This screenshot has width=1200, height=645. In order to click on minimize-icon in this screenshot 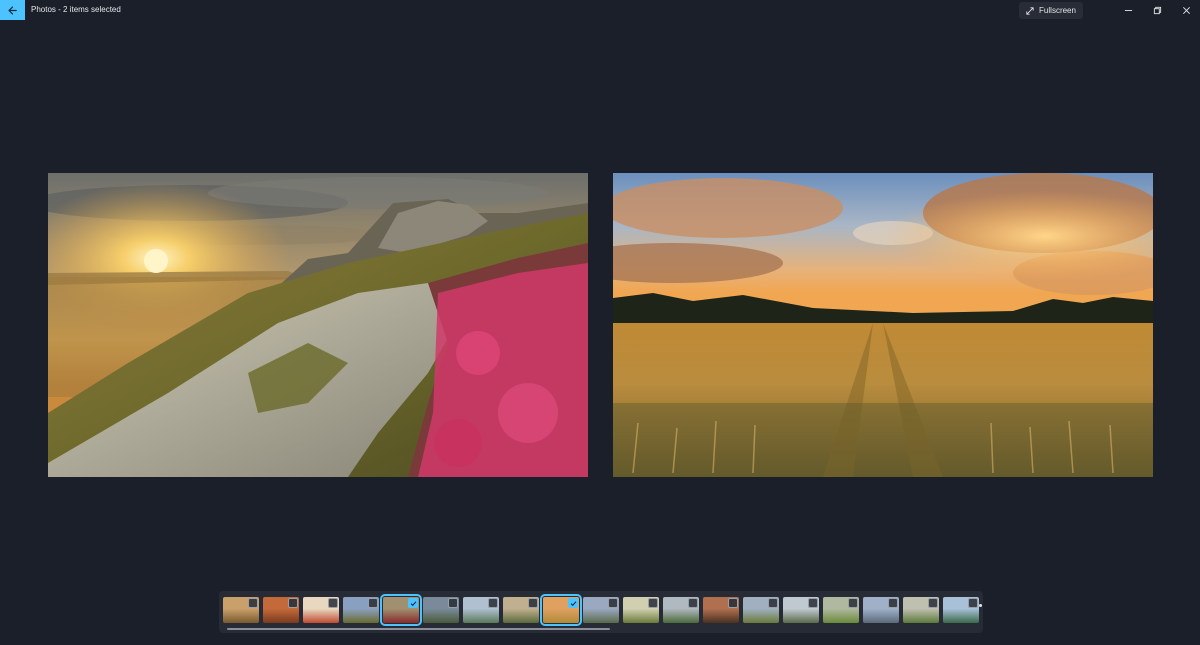, I will do `click(1128, 10)`.